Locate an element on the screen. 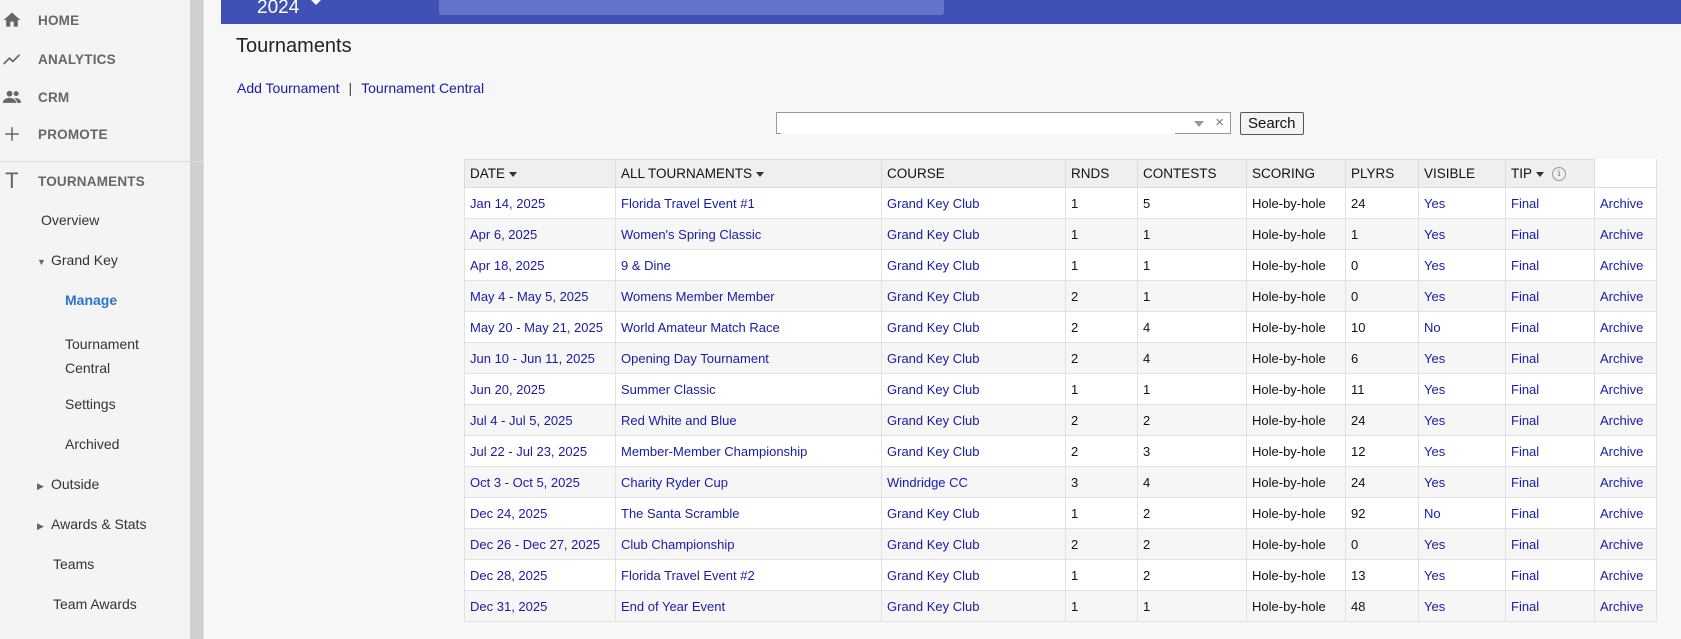 This screenshot has height=639, width=1681. nav-awards-stats: ▶ Awards & Stats is located at coordinates (91, 524).